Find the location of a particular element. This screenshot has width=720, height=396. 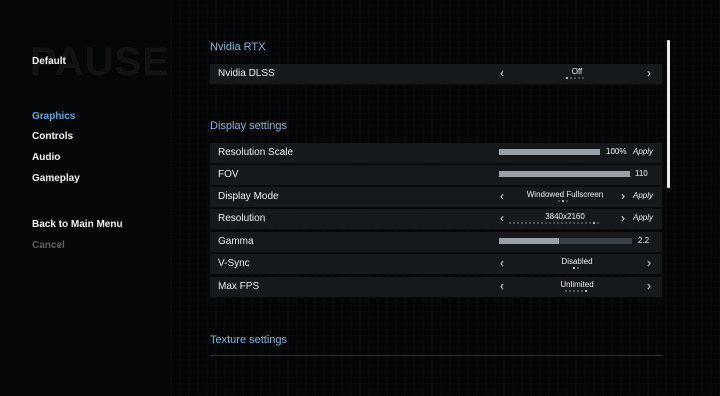

dlss-value: Off is located at coordinates (577, 71).